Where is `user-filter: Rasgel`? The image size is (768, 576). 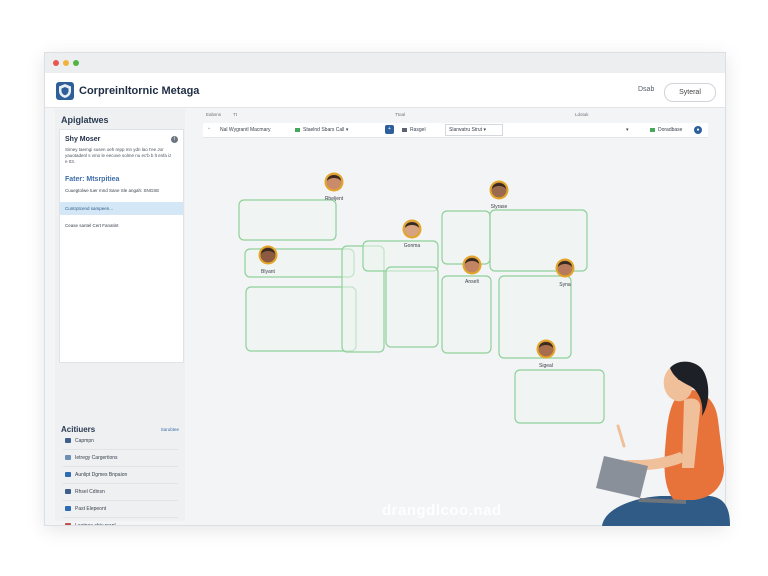 user-filter: Rasgel is located at coordinates (414, 130).